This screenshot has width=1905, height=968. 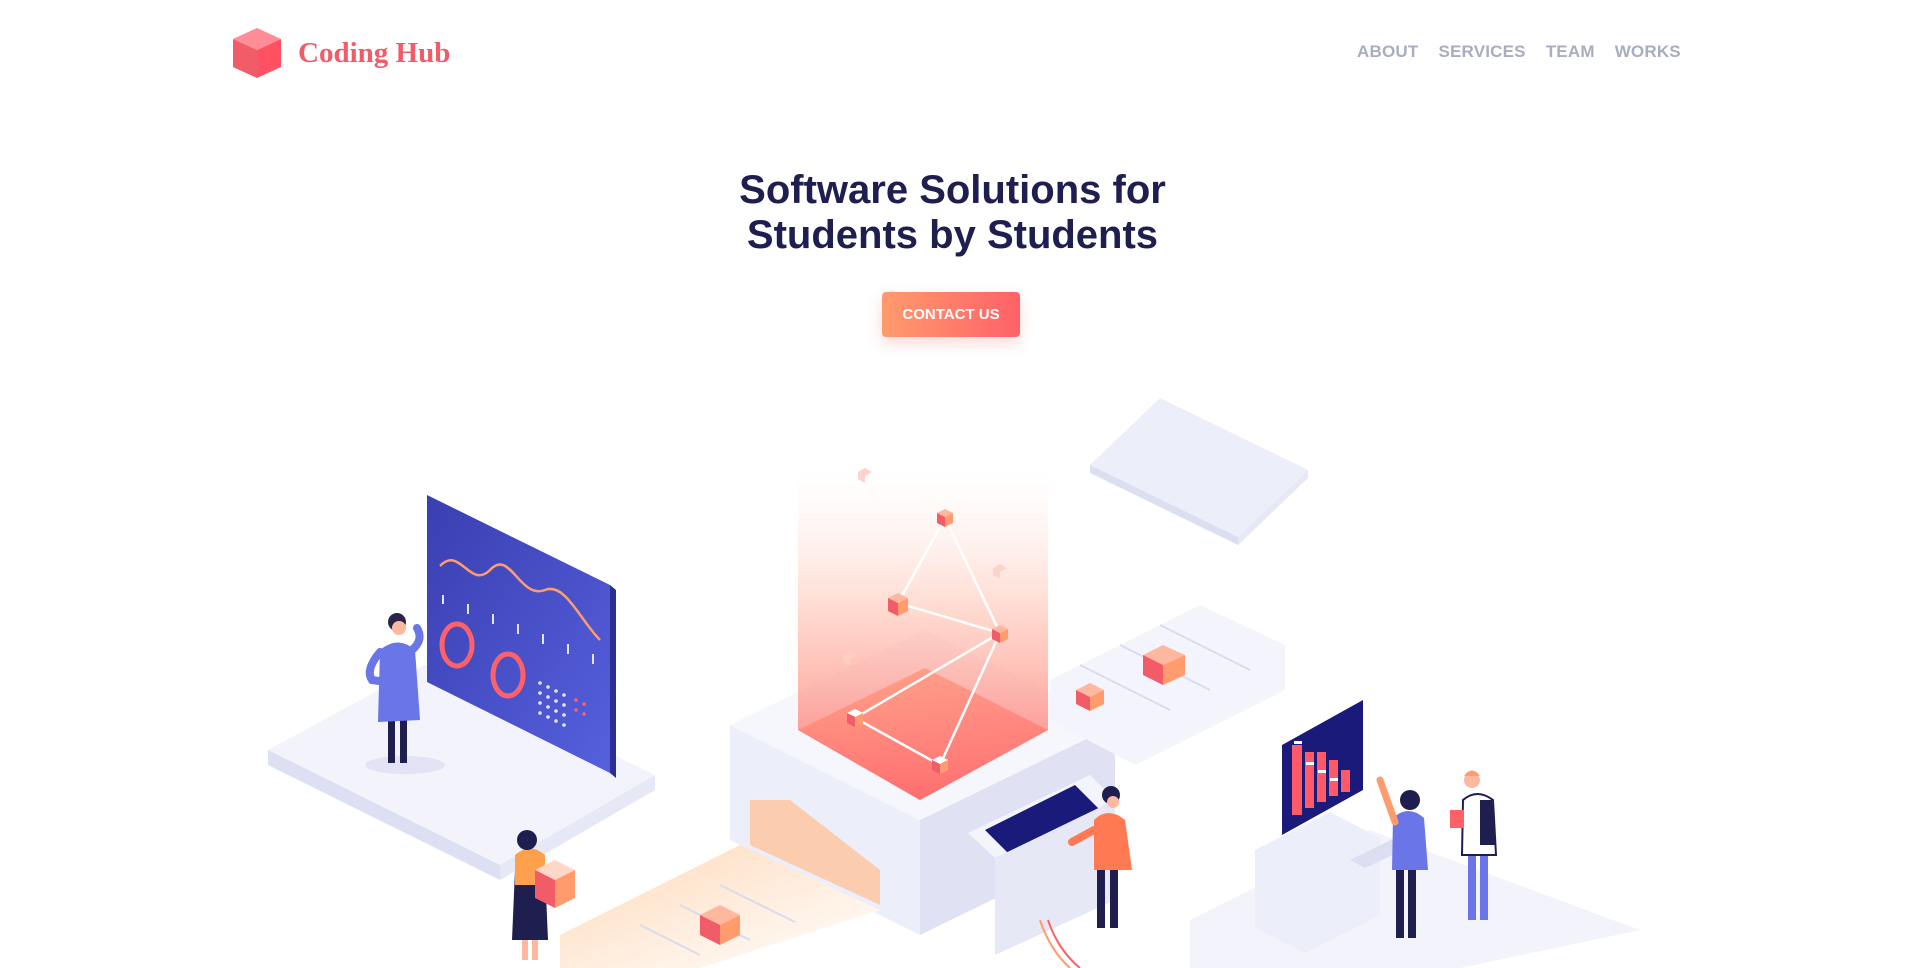 I want to click on nav-link-team: TEAM, so click(x=1570, y=52).